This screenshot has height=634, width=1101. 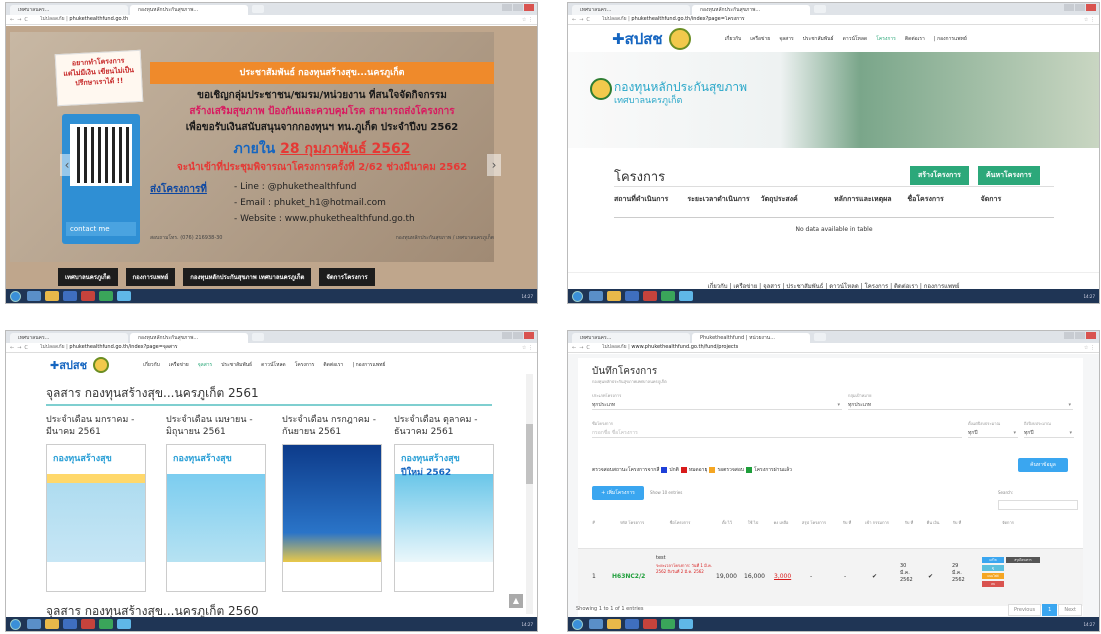 I want to click on summary-button: สรุปโครงการ, so click(x=1023, y=560).